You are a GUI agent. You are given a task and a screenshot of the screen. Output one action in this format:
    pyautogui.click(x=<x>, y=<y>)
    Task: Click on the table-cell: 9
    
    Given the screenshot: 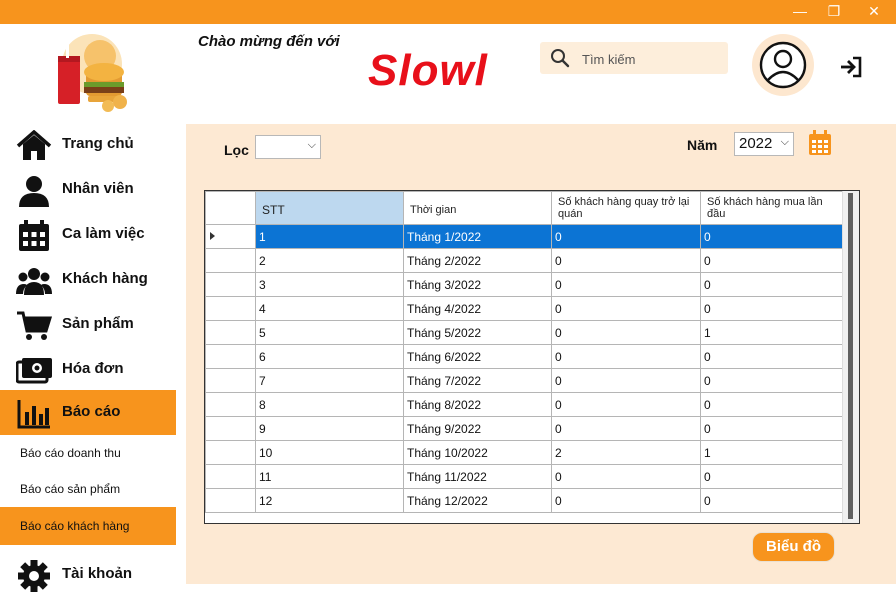 What is the action you would take?
    pyautogui.click(x=329, y=428)
    